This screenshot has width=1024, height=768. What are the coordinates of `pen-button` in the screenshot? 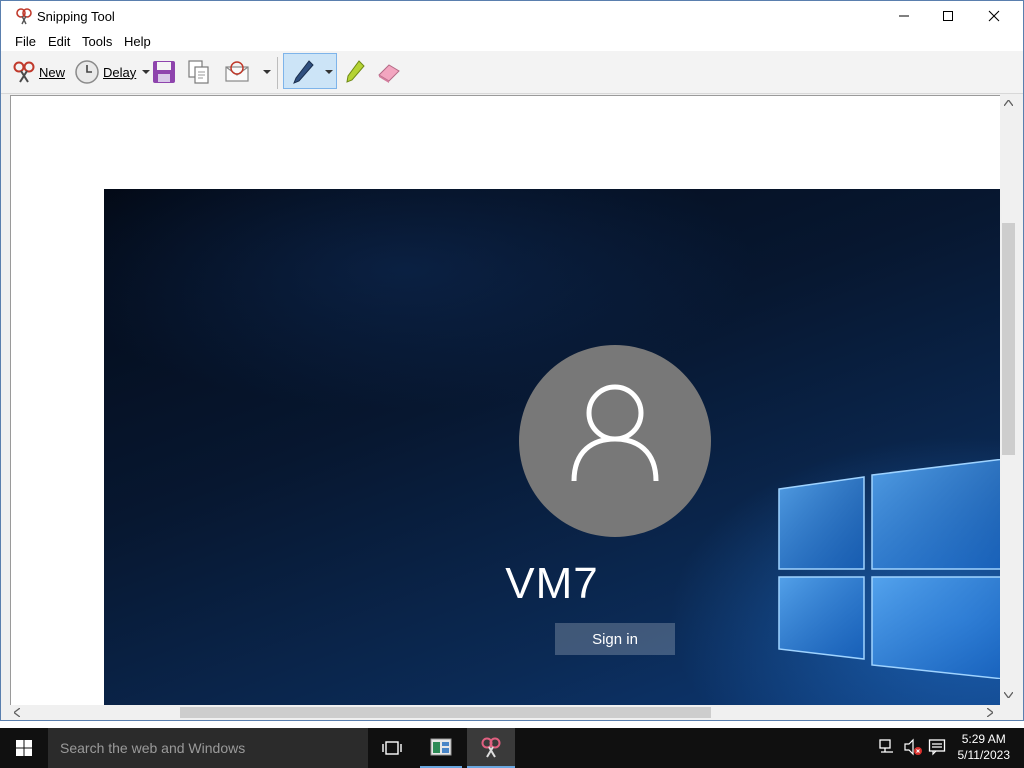 It's located at (303, 72).